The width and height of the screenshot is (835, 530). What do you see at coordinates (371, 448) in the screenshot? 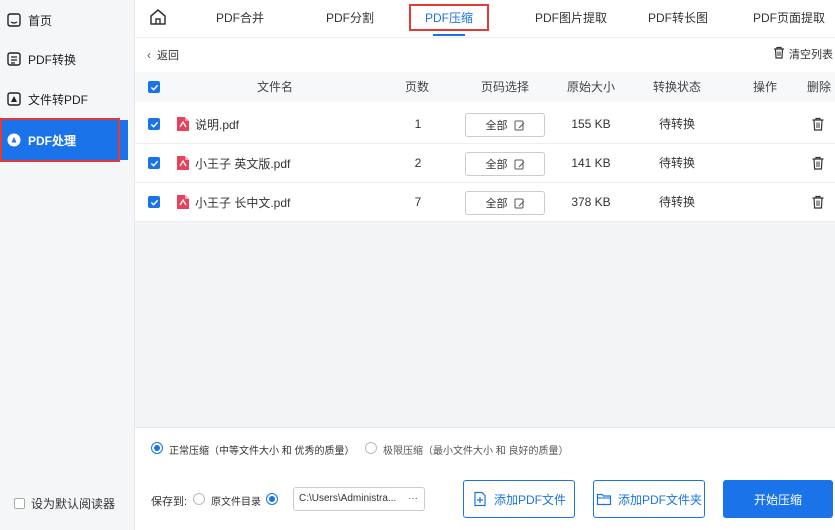
I see `radio-extreme-compression` at bounding box center [371, 448].